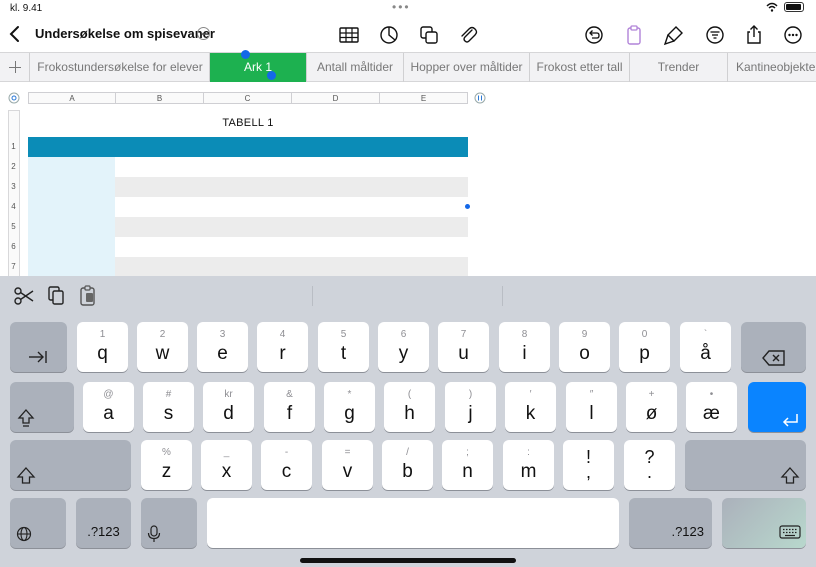  What do you see at coordinates (38, 523) in the screenshot?
I see `globe-key` at bounding box center [38, 523].